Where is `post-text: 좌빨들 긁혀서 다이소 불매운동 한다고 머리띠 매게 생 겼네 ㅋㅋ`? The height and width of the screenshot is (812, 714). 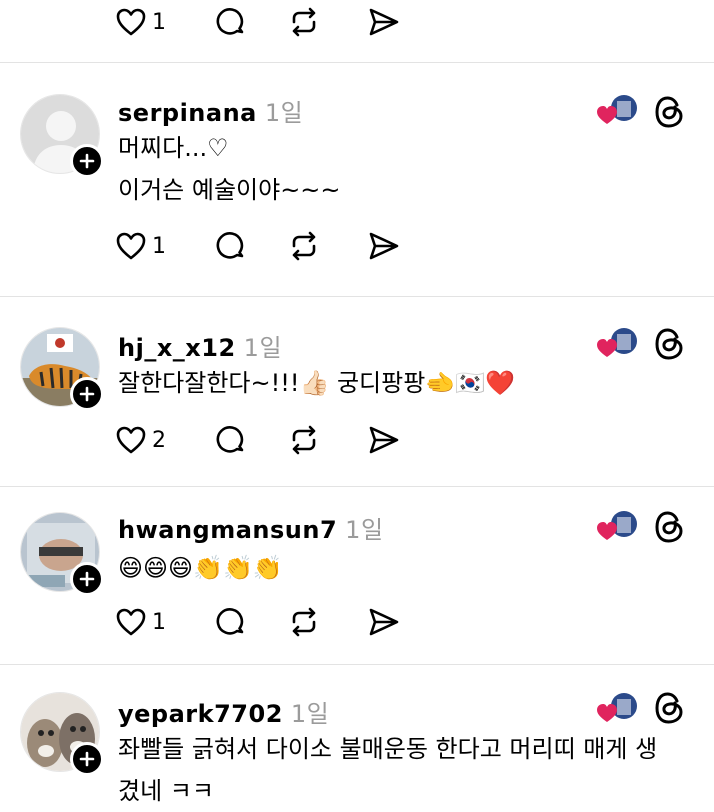 post-text: 좌빨들 긁혀서 다이소 불매운동 한다고 머리띠 매게 생 겼네 ㅋㅋ is located at coordinates (388, 770).